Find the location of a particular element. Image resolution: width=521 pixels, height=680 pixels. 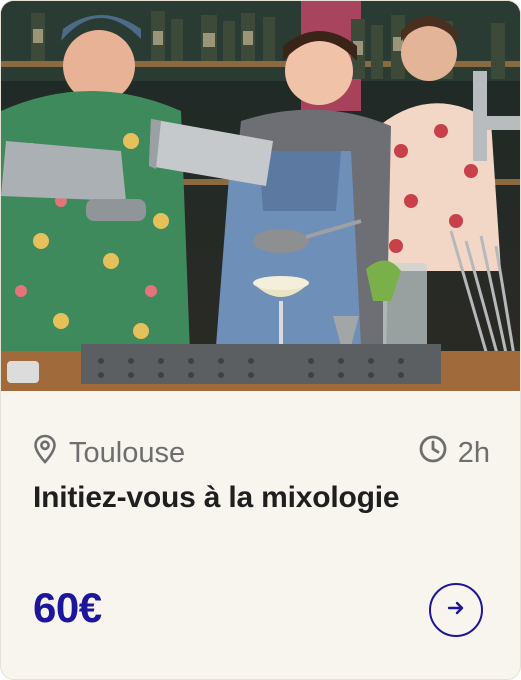

location: Toulouse is located at coordinates (109, 453).